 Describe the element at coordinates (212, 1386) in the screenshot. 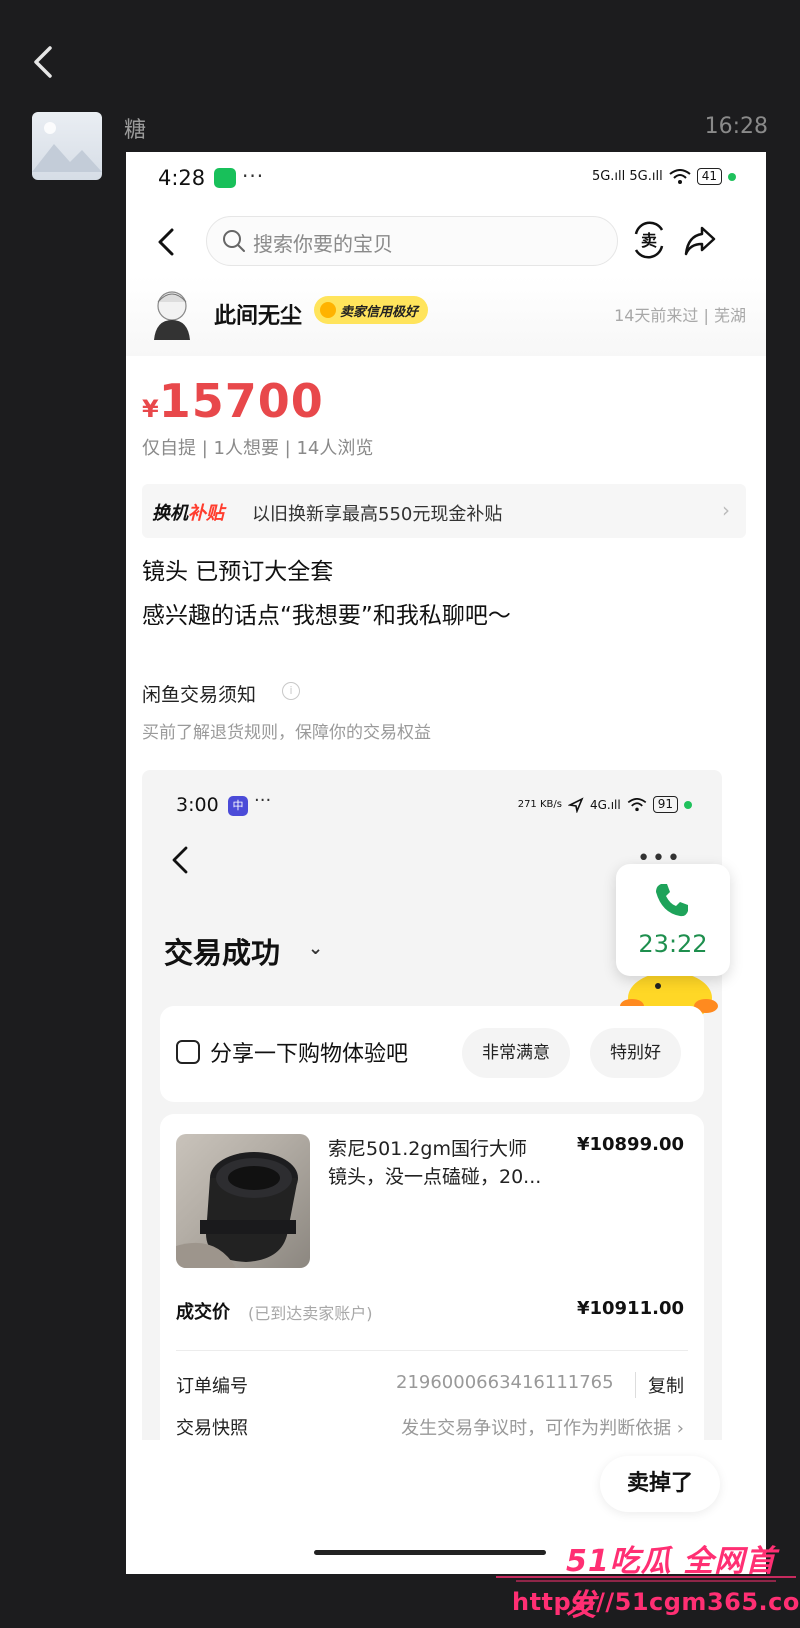

I see `order-number-label: 订单编号` at that location.